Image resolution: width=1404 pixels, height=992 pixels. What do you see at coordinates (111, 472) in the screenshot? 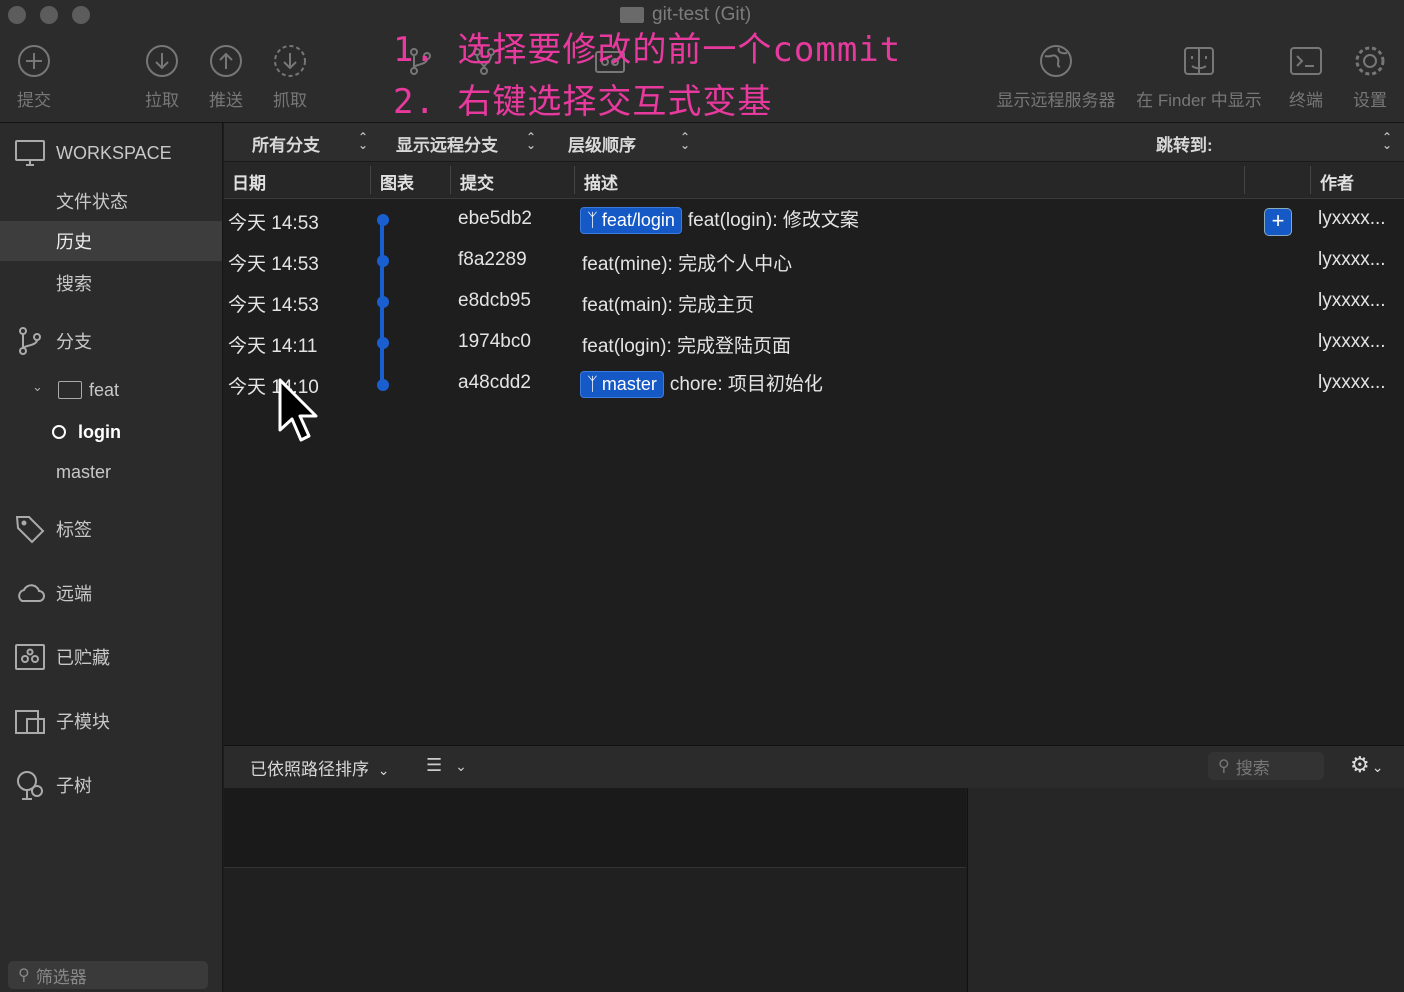
I see `branch-item-master: master` at bounding box center [111, 472].